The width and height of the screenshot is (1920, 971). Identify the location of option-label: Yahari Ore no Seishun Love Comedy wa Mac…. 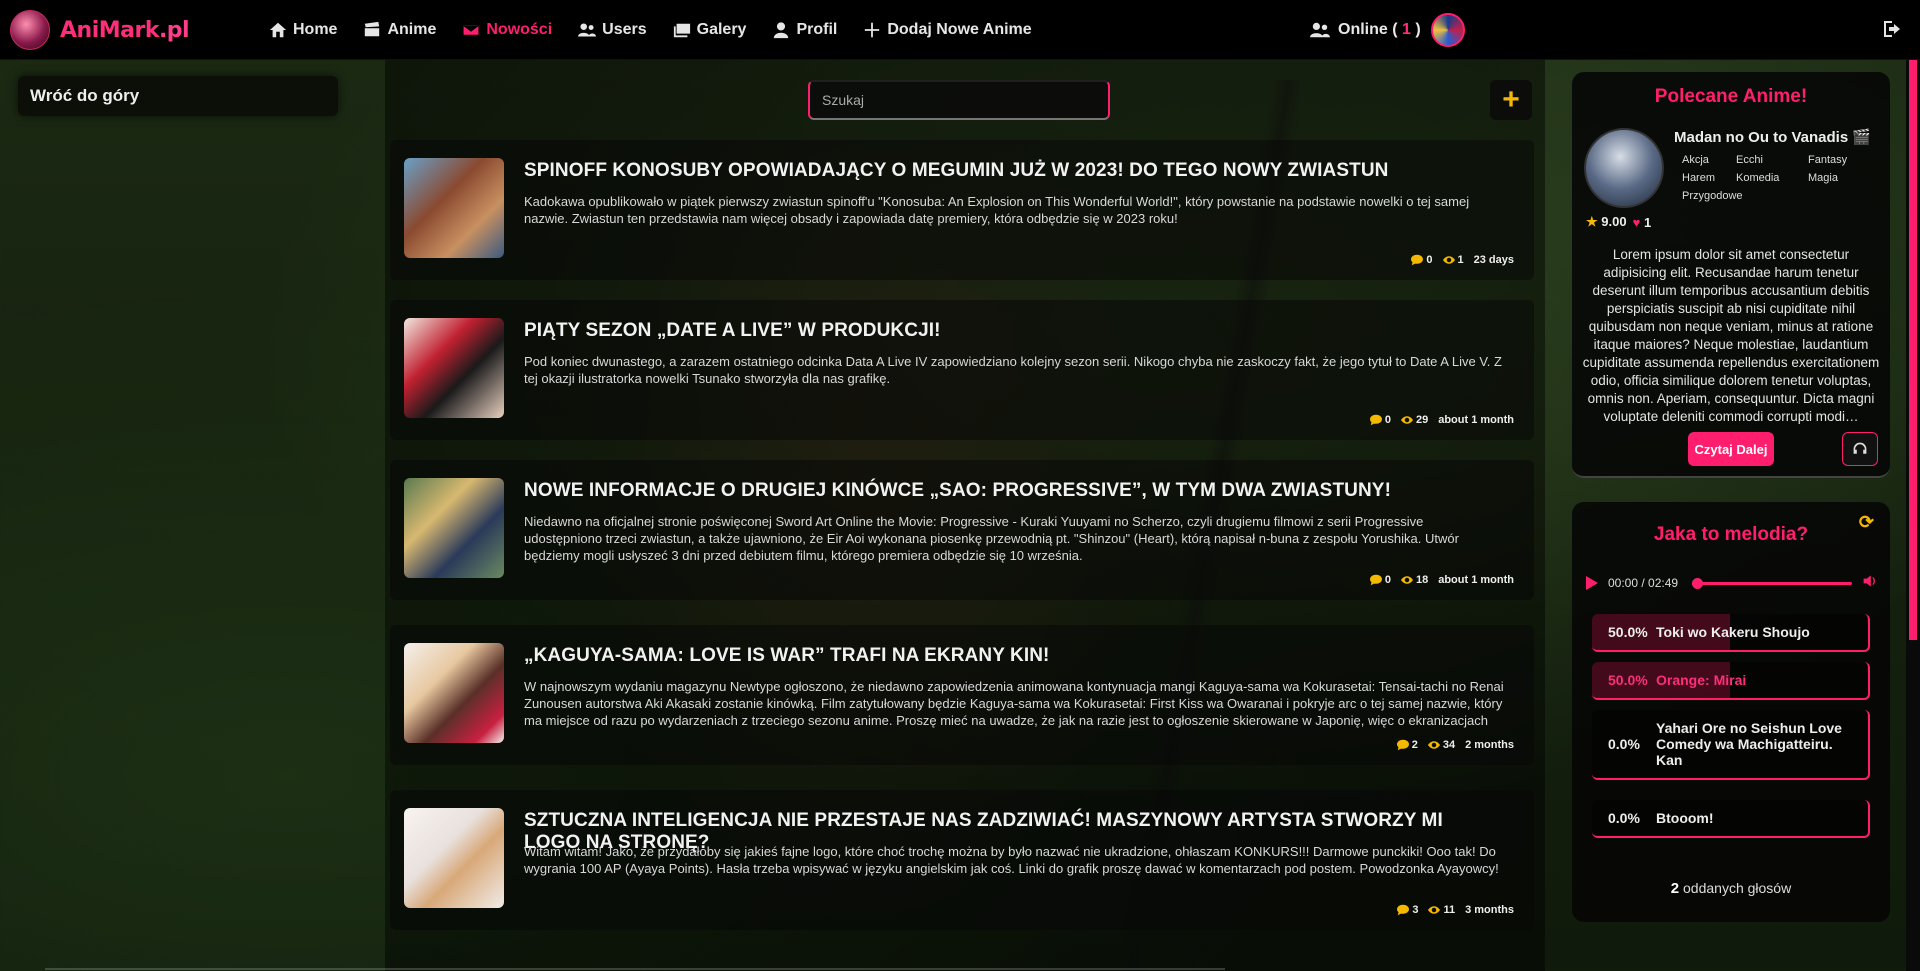
(1749, 744).